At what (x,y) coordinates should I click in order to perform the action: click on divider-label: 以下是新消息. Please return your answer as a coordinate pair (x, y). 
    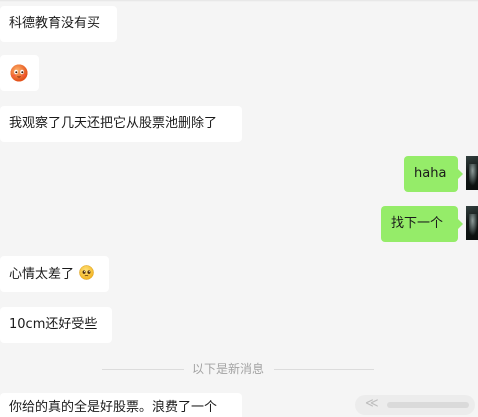
    Looking at the image, I should click on (228, 369).